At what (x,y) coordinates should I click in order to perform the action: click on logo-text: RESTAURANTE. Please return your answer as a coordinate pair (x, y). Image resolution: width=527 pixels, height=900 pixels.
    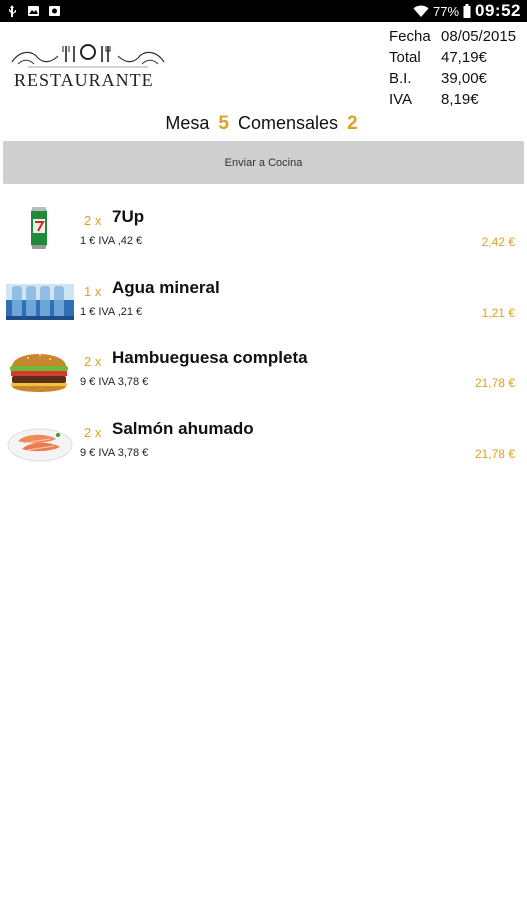
    Looking at the image, I should click on (84, 80).